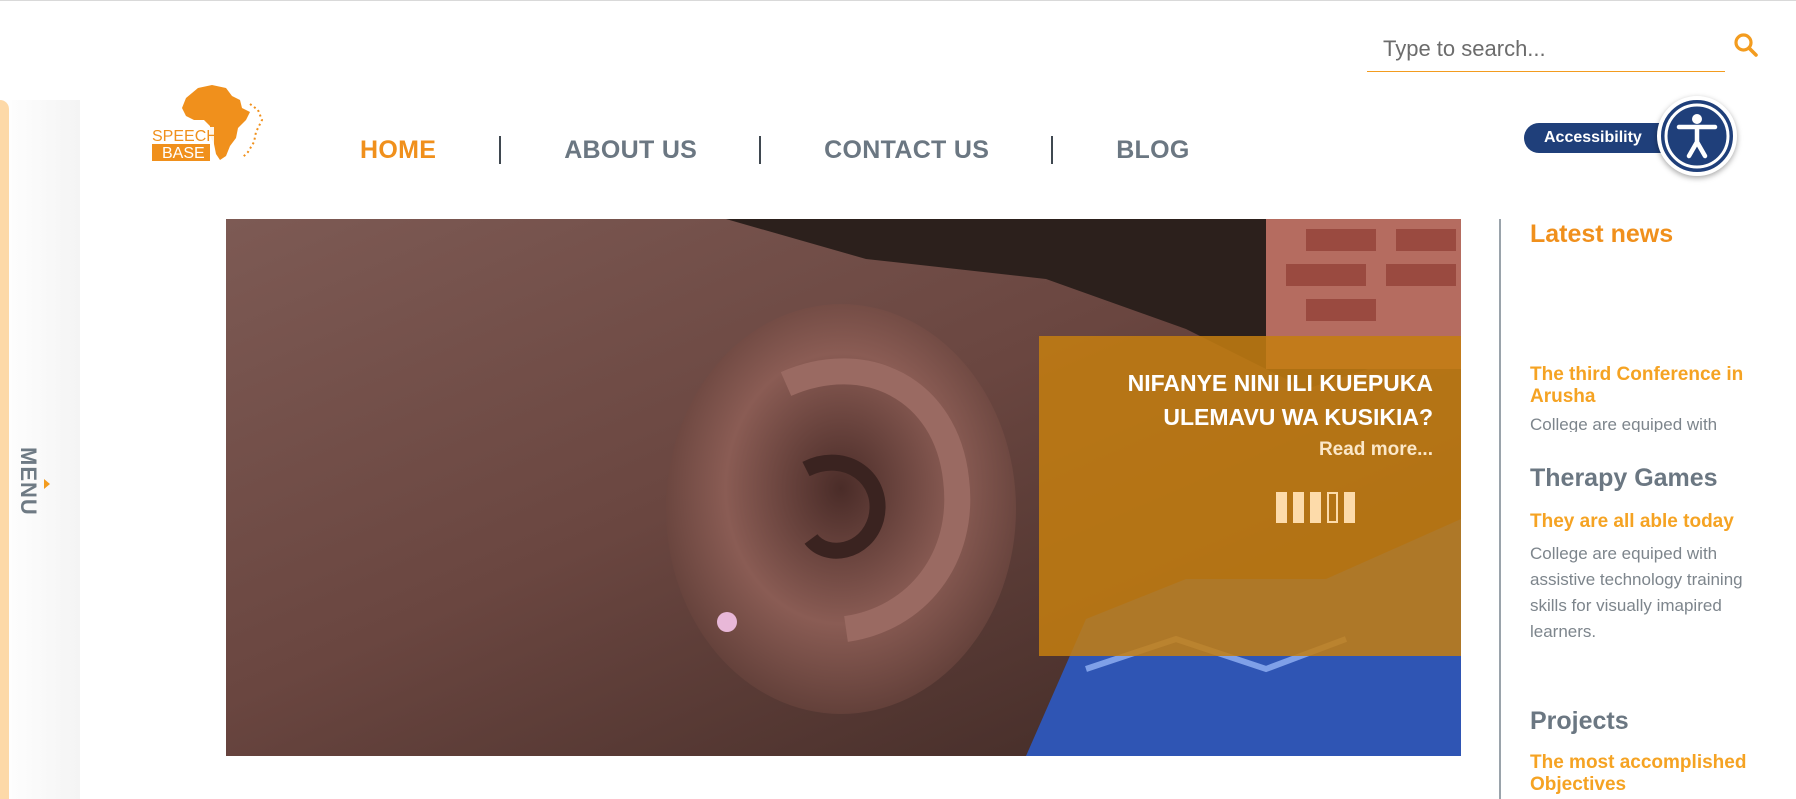  I want to click on projects-heading: Projects, so click(1579, 721).